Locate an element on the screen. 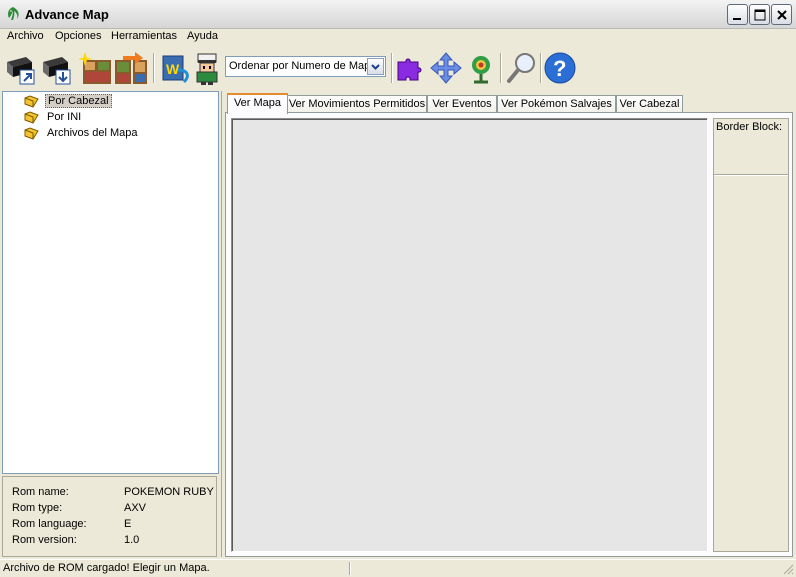  toolbar: W Ordenar por Numero de Mapa ? is located at coordinates (398, 68).